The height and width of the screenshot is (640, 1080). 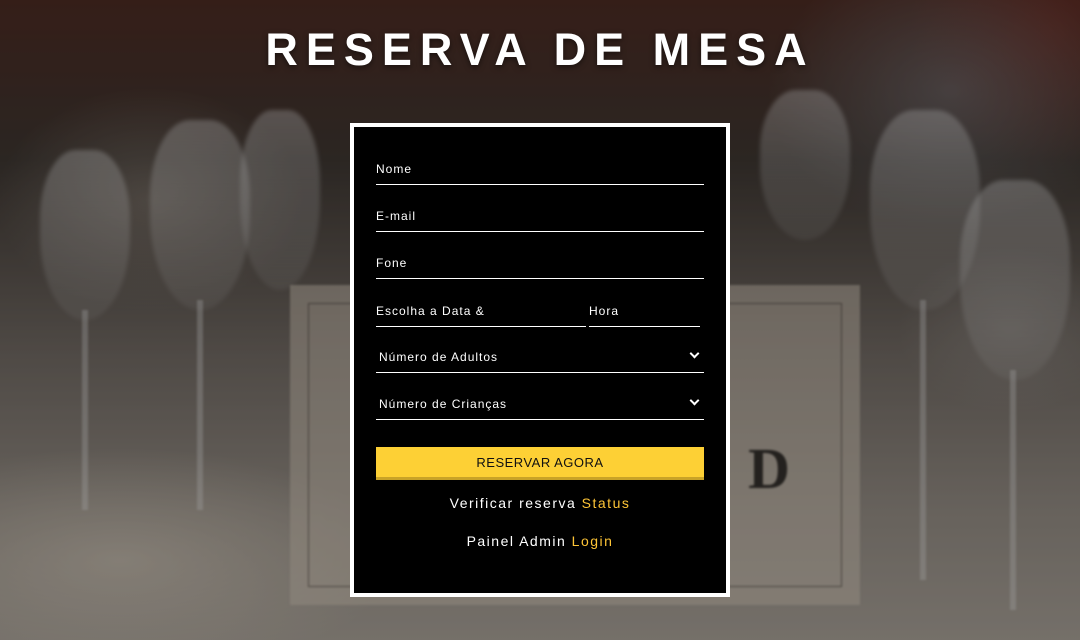 What do you see at coordinates (593, 541) in the screenshot?
I see `login-link: Login` at bounding box center [593, 541].